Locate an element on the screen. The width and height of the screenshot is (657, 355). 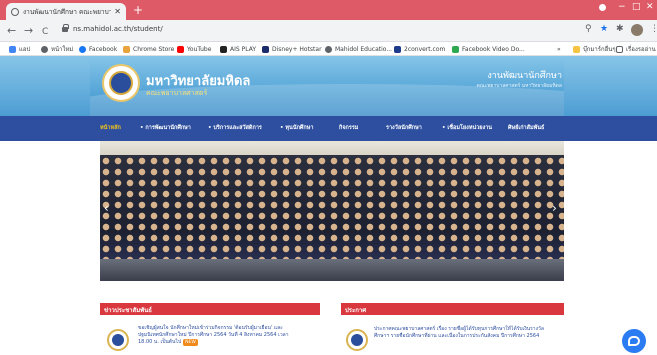
folder-icon is located at coordinates (576, 49).